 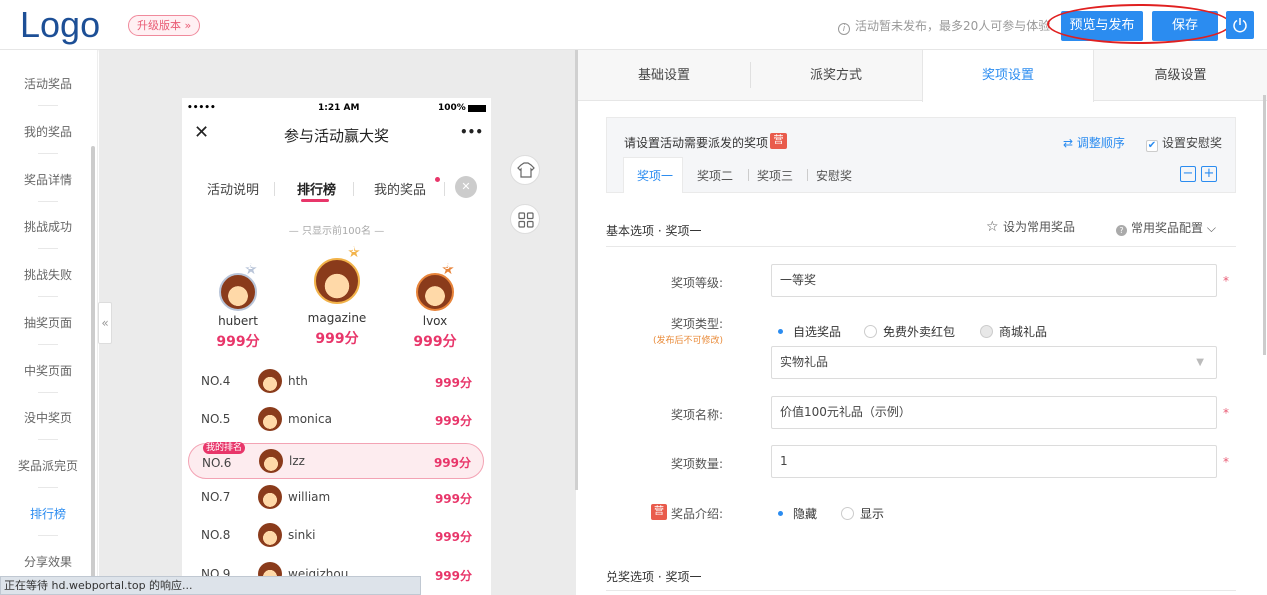 What do you see at coordinates (1209, 174) in the screenshot?
I see `add-prize-icon: +` at bounding box center [1209, 174].